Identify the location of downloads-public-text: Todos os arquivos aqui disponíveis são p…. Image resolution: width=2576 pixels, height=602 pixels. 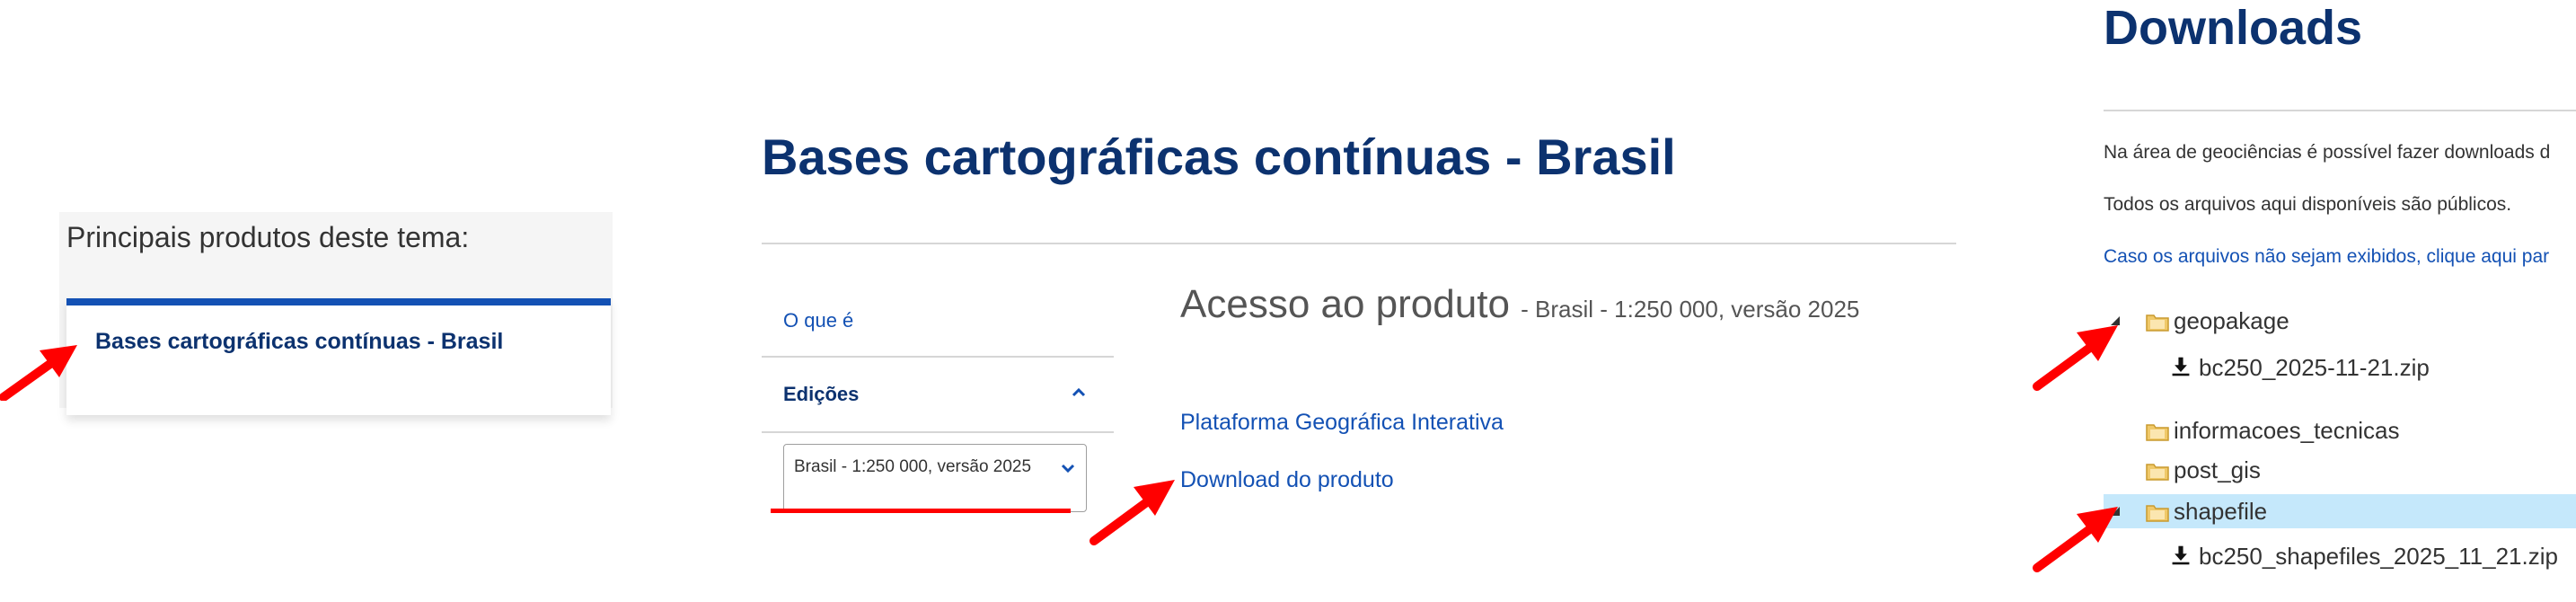
(2308, 204).